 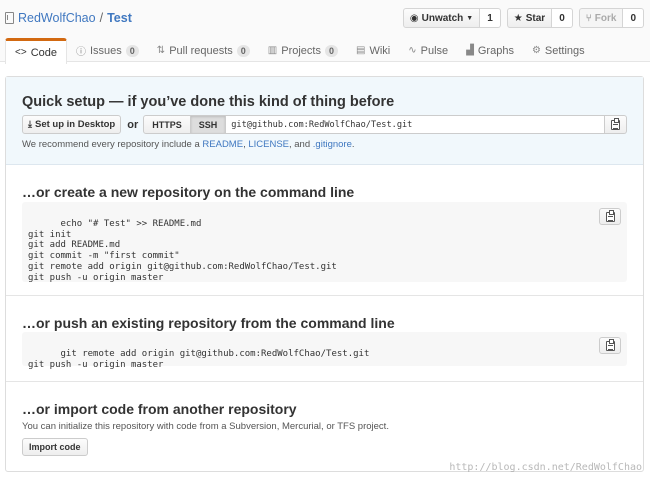 What do you see at coordinates (167, 124) in the screenshot?
I see `https-toggle: HTTPS` at bounding box center [167, 124].